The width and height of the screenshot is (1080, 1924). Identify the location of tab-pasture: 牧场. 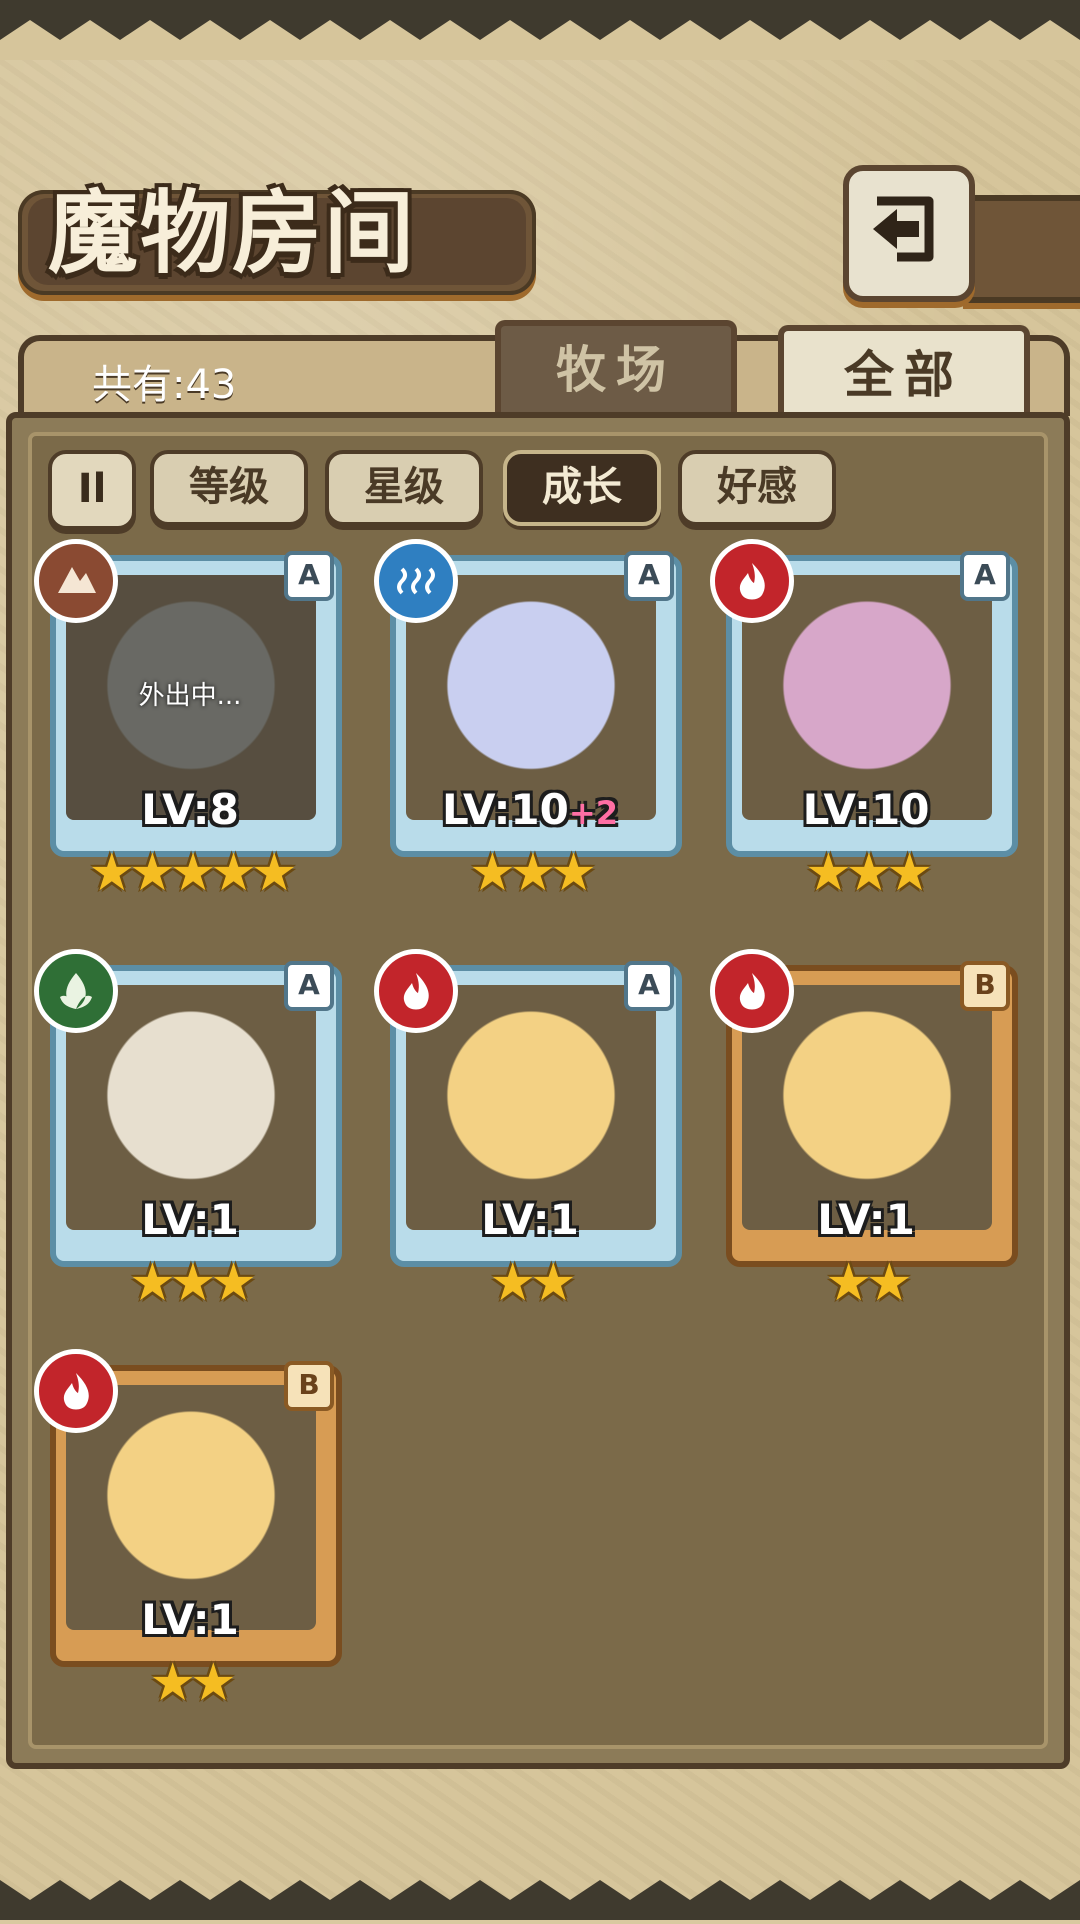
(616, 369).